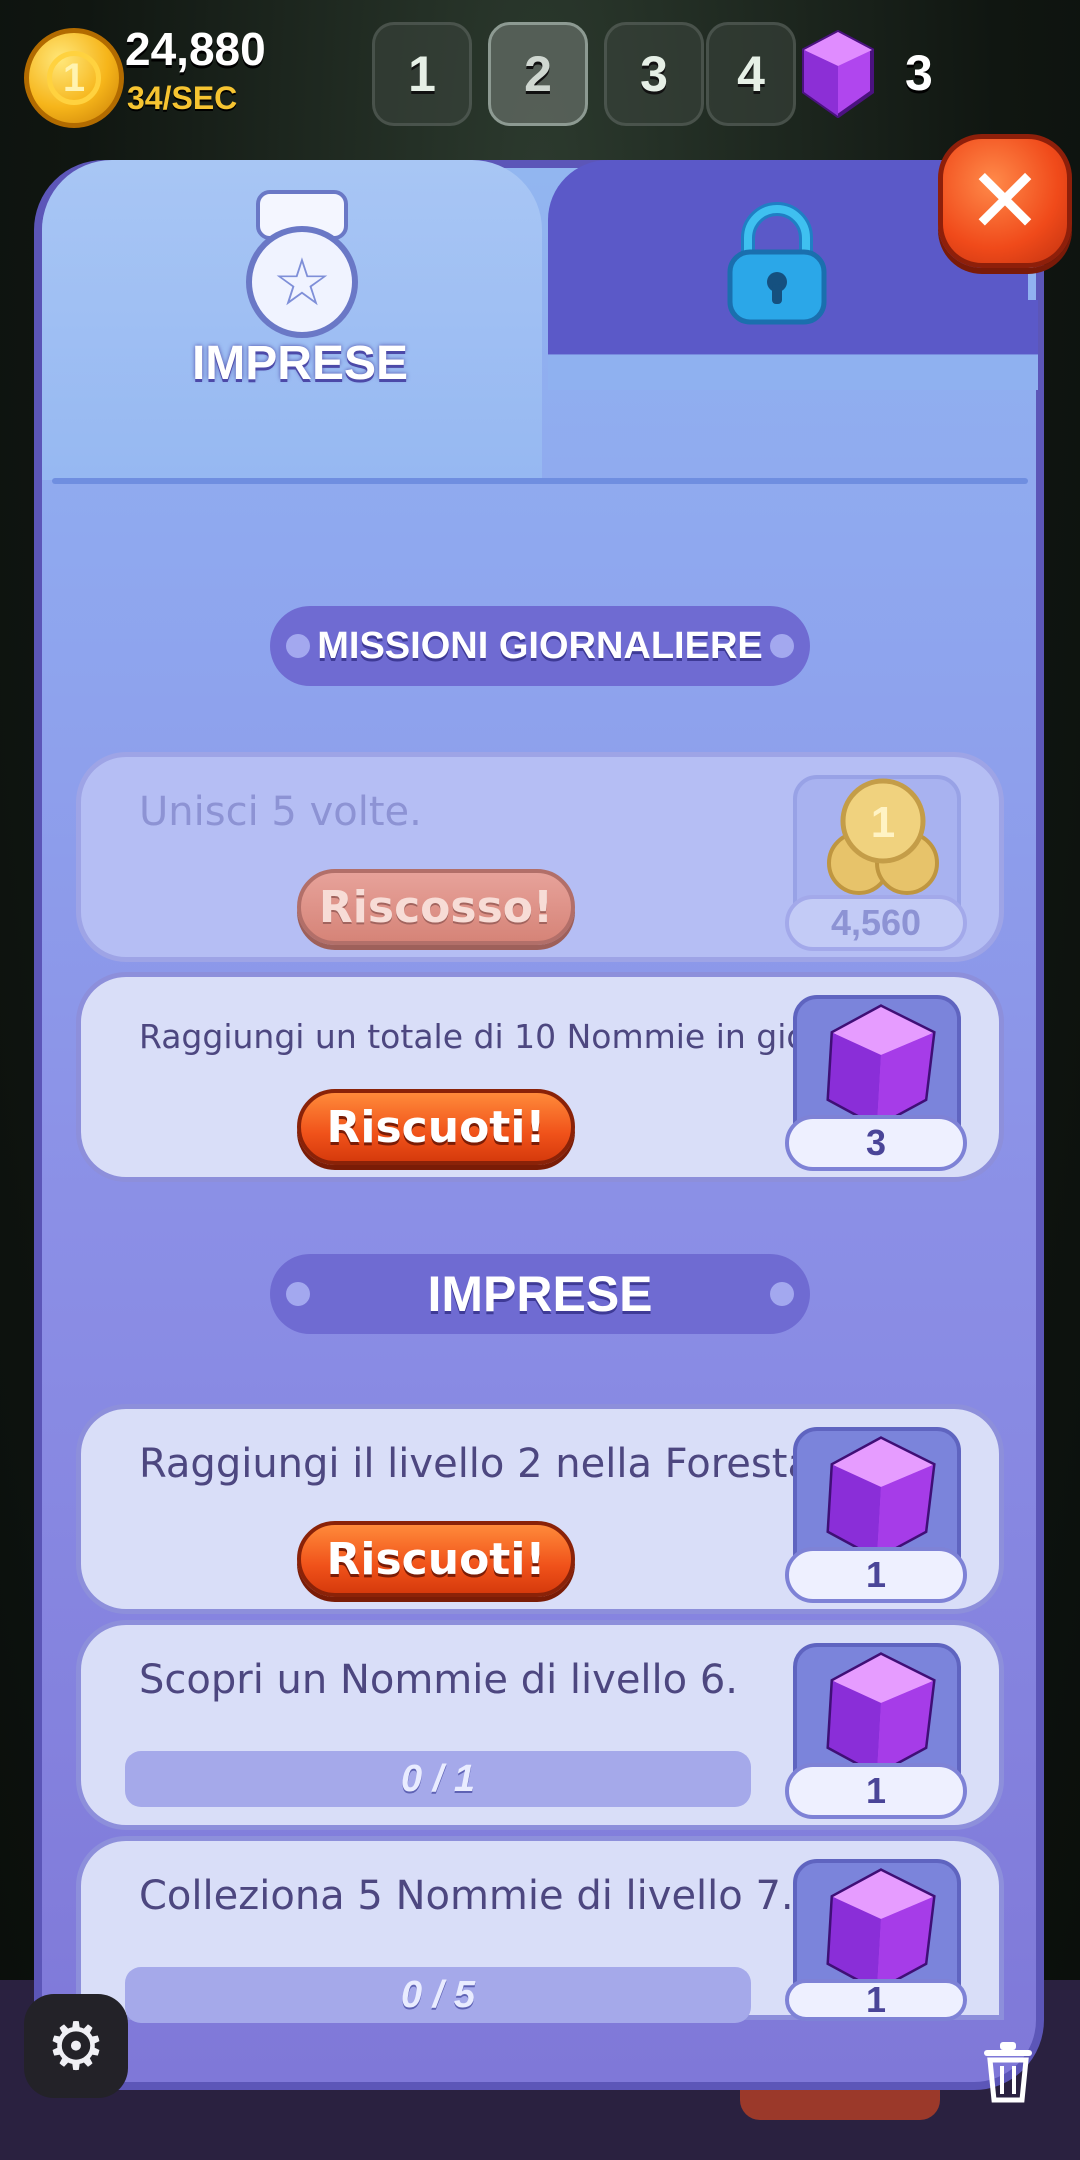 This screenshot has height=2160, width=1080. I want to click on claimed-button: Riscosso!, so click(436, 907).